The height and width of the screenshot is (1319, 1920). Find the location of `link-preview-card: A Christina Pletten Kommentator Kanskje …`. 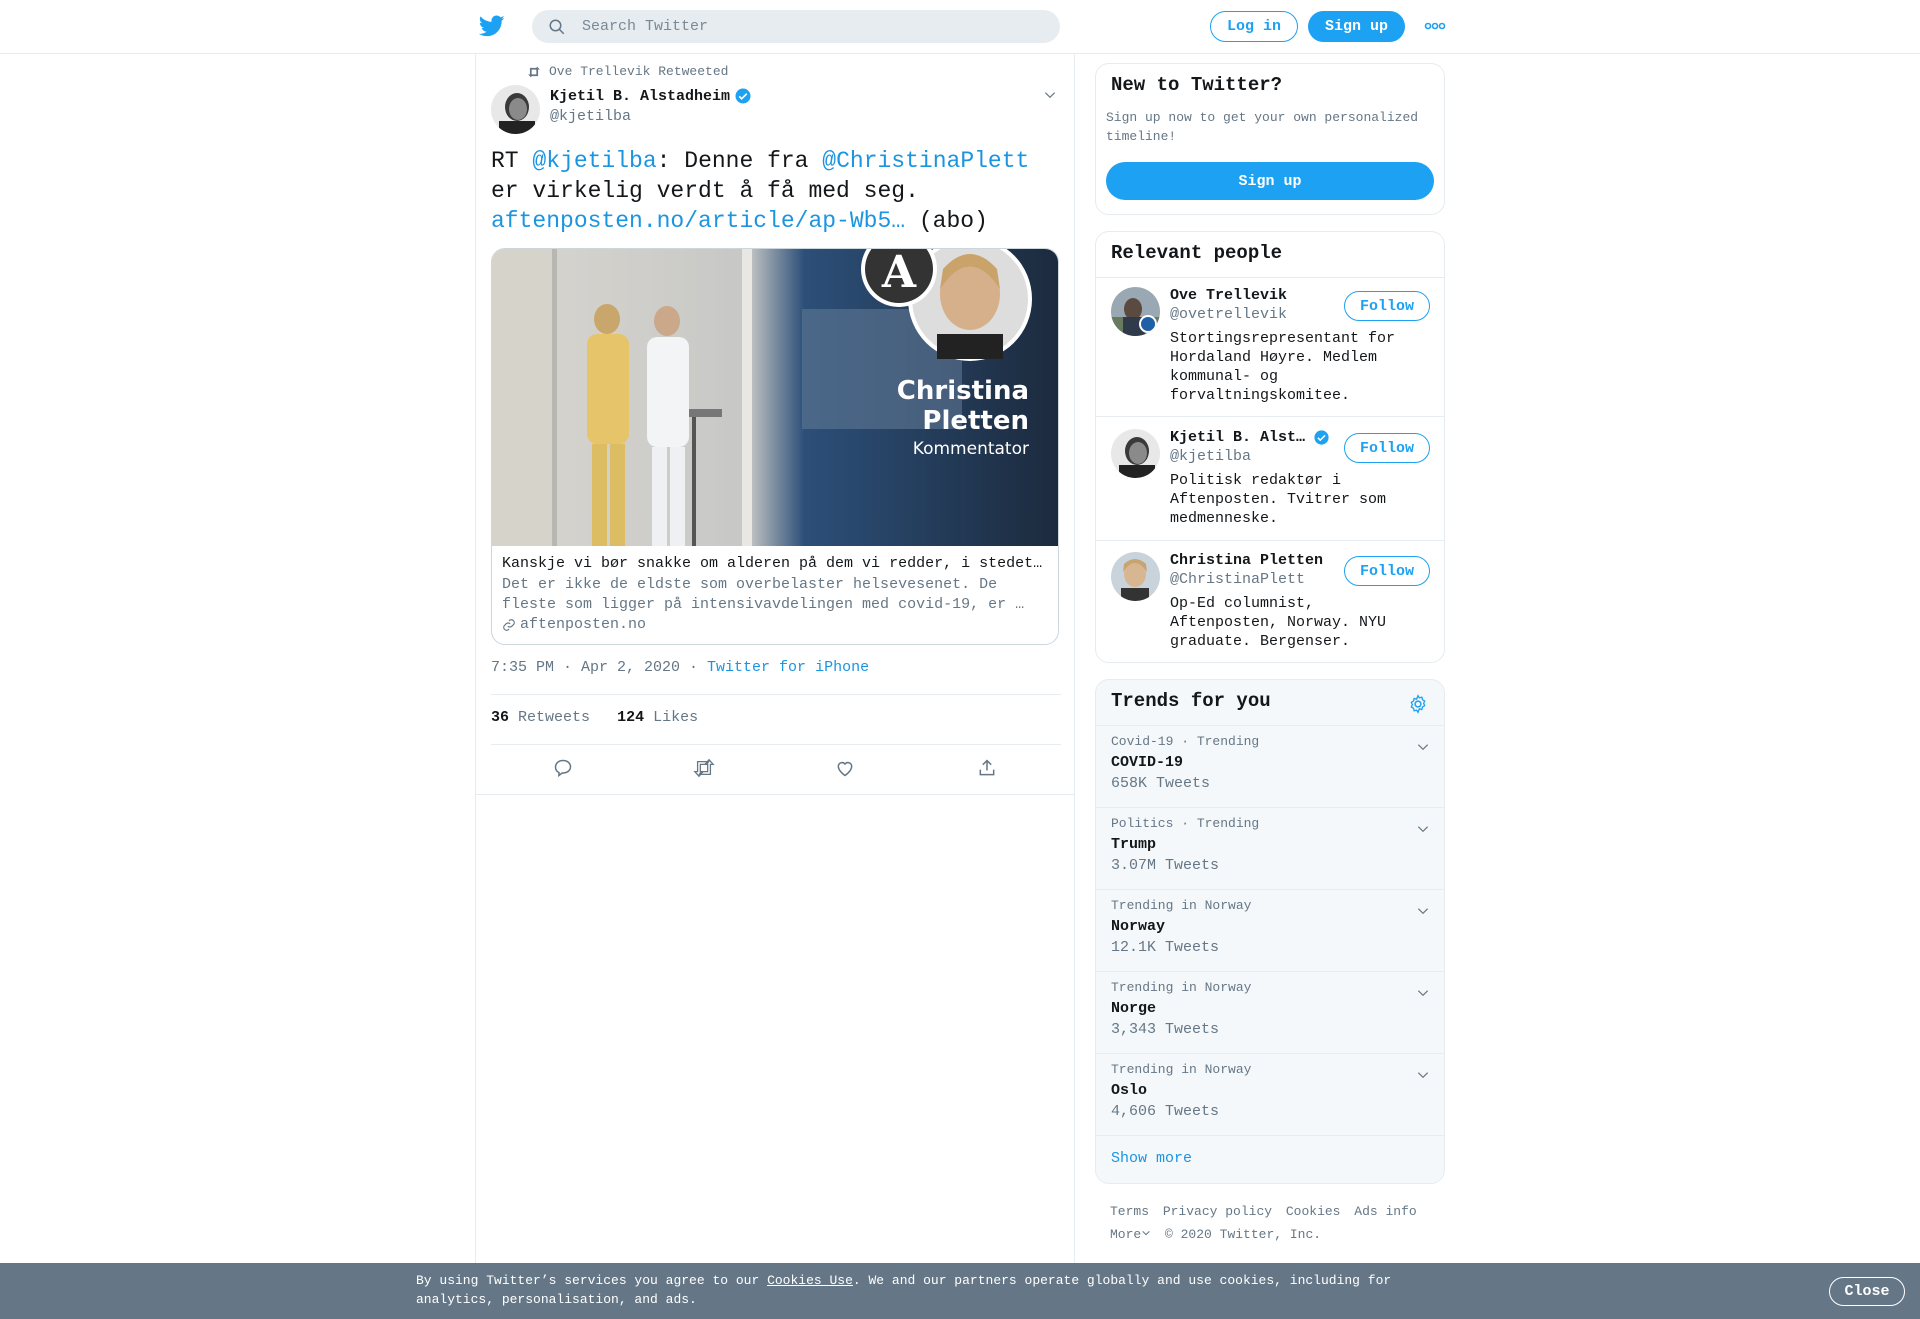

link-preview-card: A Christina Pletten Kommentator Kanskje … is located at coordinates (775, 446).